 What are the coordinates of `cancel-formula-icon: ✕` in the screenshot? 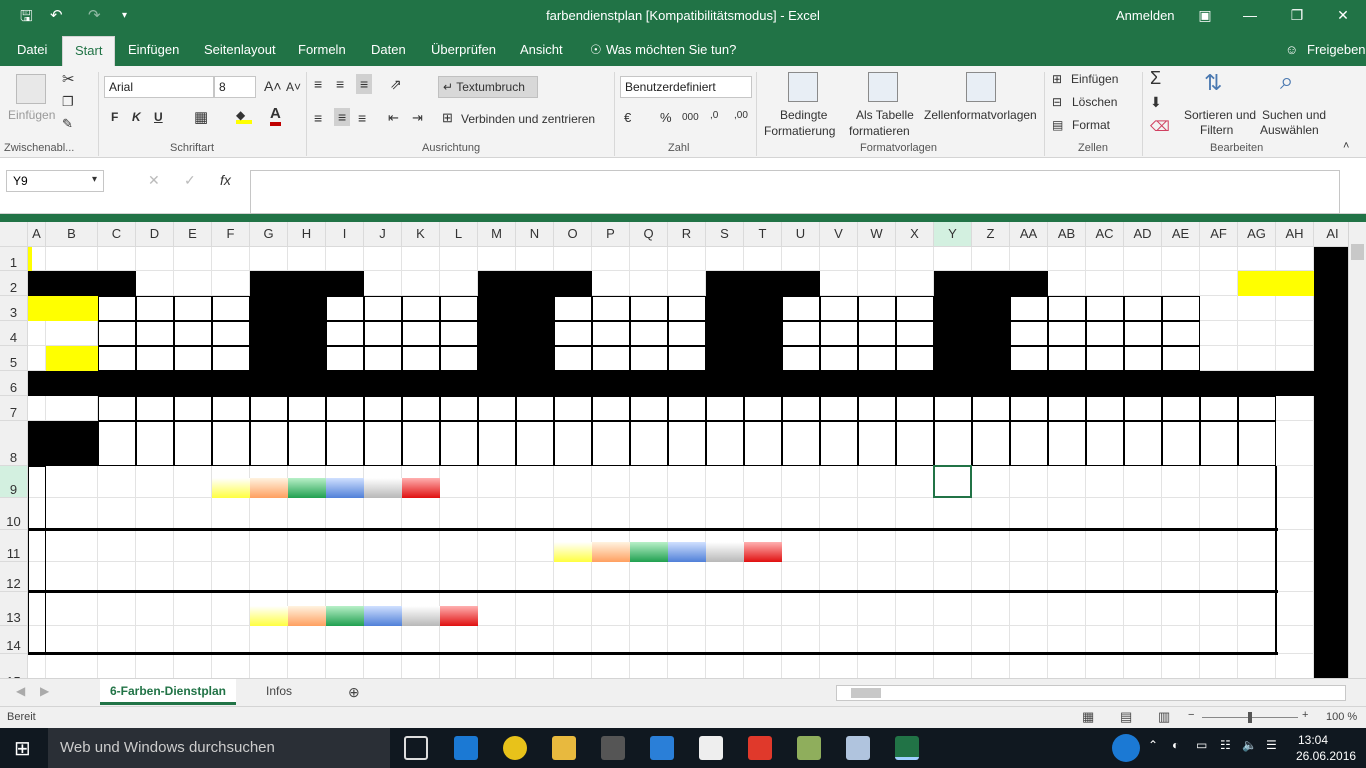 It's located at (154, 180).